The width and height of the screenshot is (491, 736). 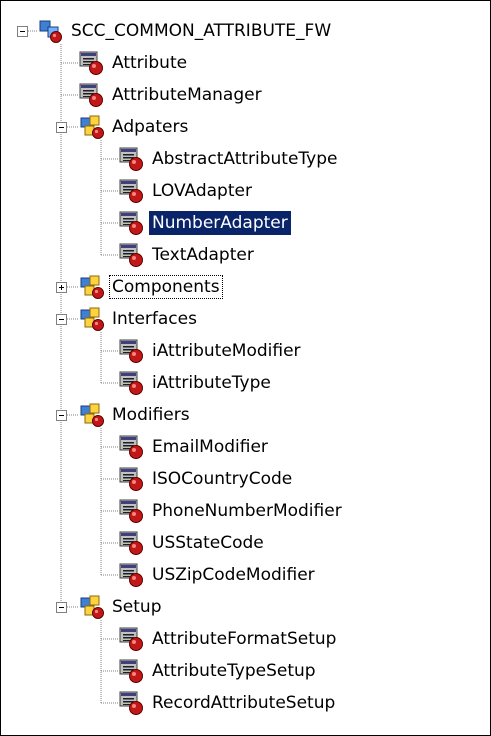 What do you see at coordinates (202, 191) in the screenshot?
I see `tree-item-lovadapter: LOVAdapter` at bounding box center [202, 191].